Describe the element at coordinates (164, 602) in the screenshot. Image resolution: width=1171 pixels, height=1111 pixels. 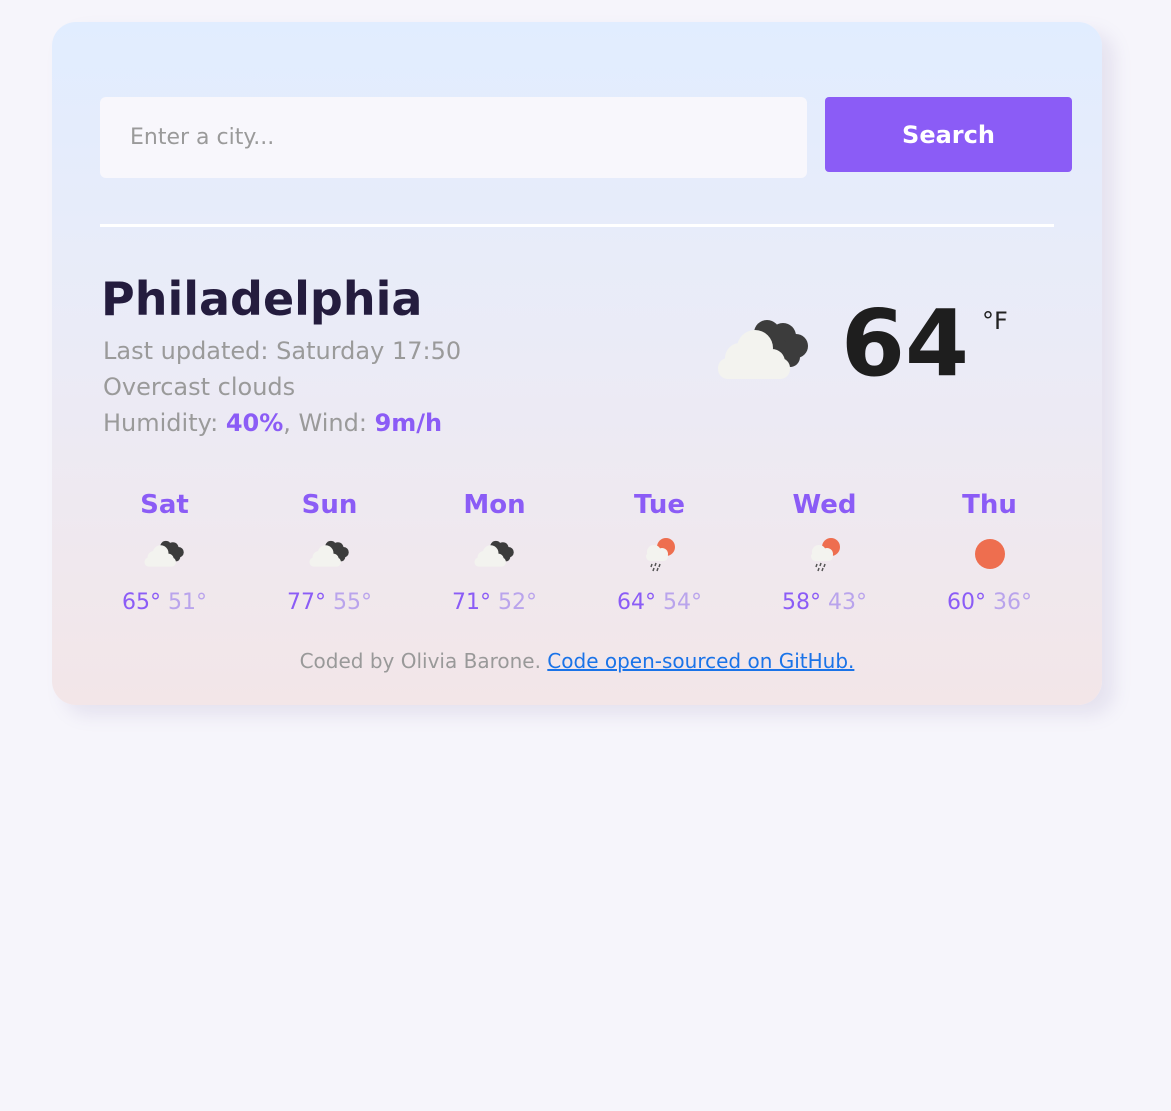
I see `forecast-temps: 65° 51°` at that location.